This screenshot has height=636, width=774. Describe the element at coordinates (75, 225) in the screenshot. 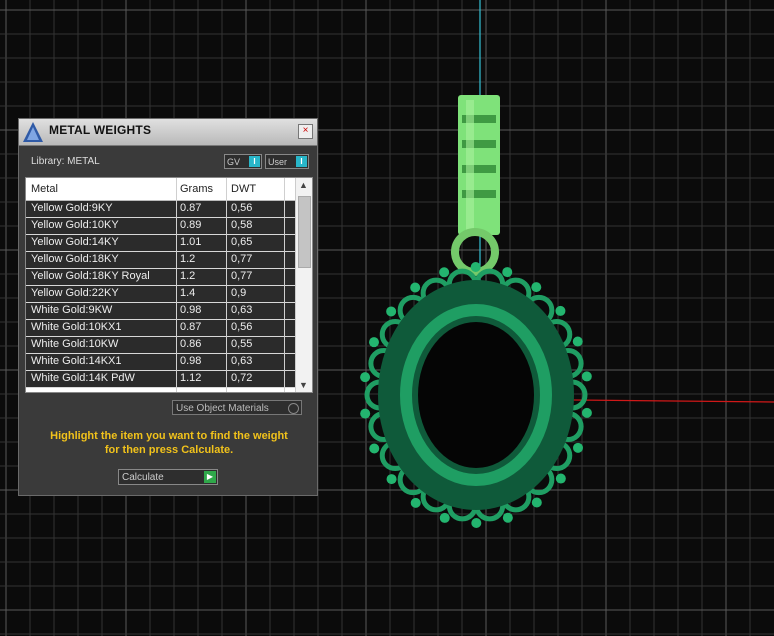

I see `metal-cell: Yellow Gold:10KY` at that location.